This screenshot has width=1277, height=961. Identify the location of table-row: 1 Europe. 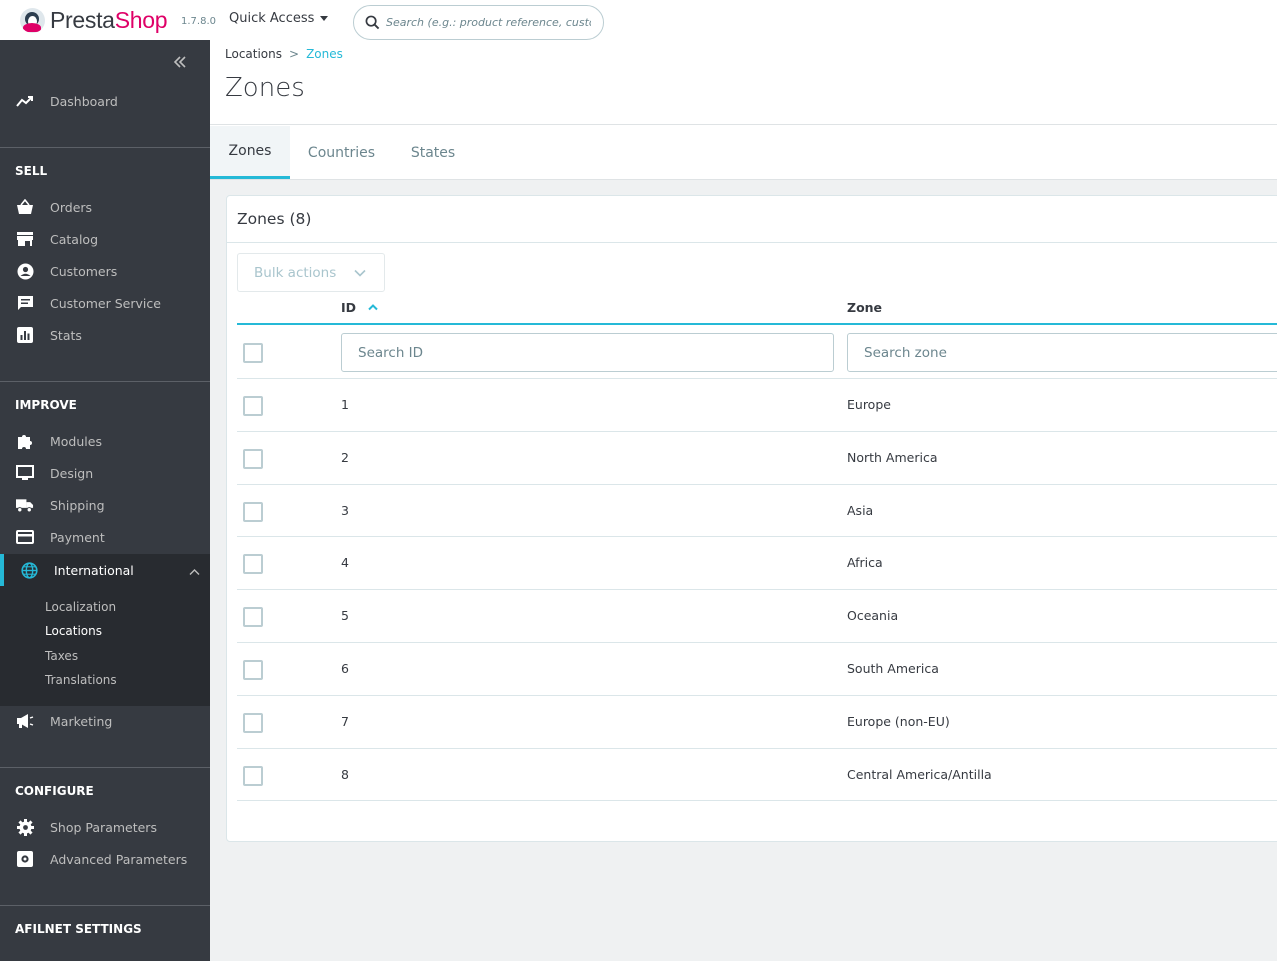
(752, 405).